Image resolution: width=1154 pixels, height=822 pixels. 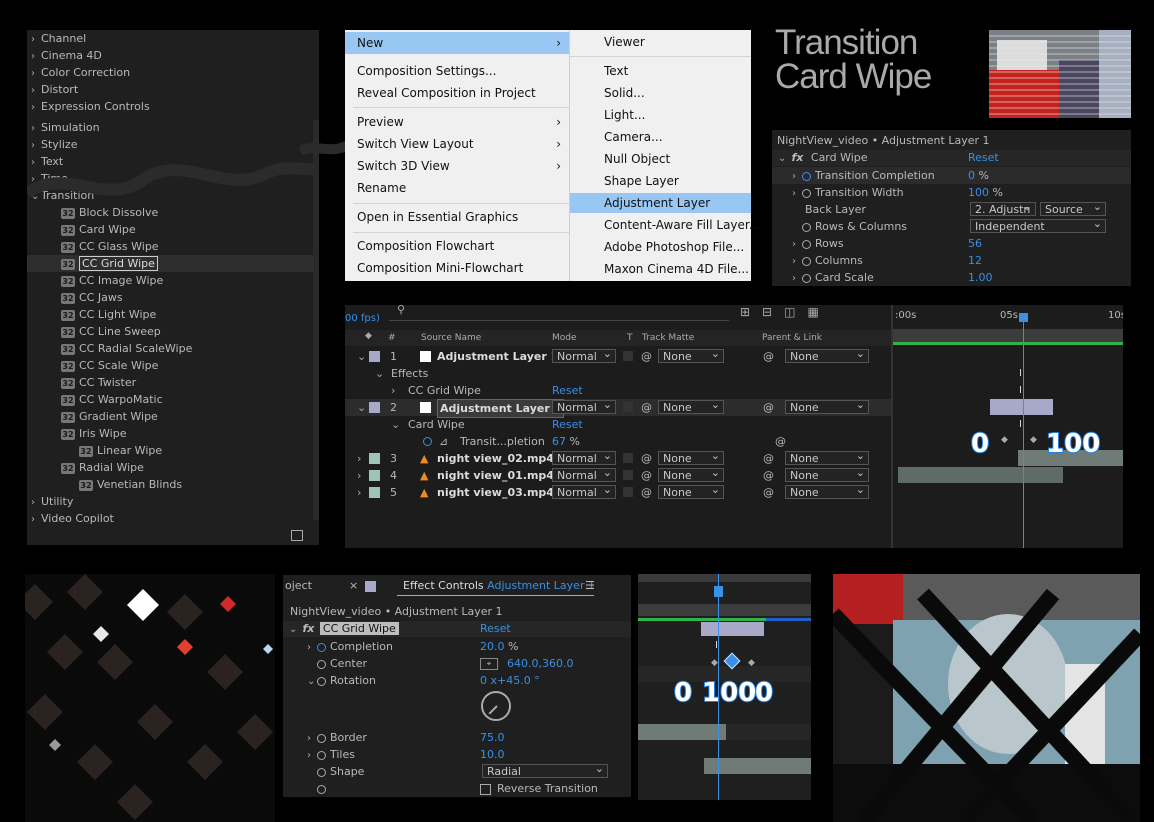 What do you see at coordinates (173, 450) in the screenshot?
I see `effect-item: 32 Linear Wipe` at bounding box center [173, 450].